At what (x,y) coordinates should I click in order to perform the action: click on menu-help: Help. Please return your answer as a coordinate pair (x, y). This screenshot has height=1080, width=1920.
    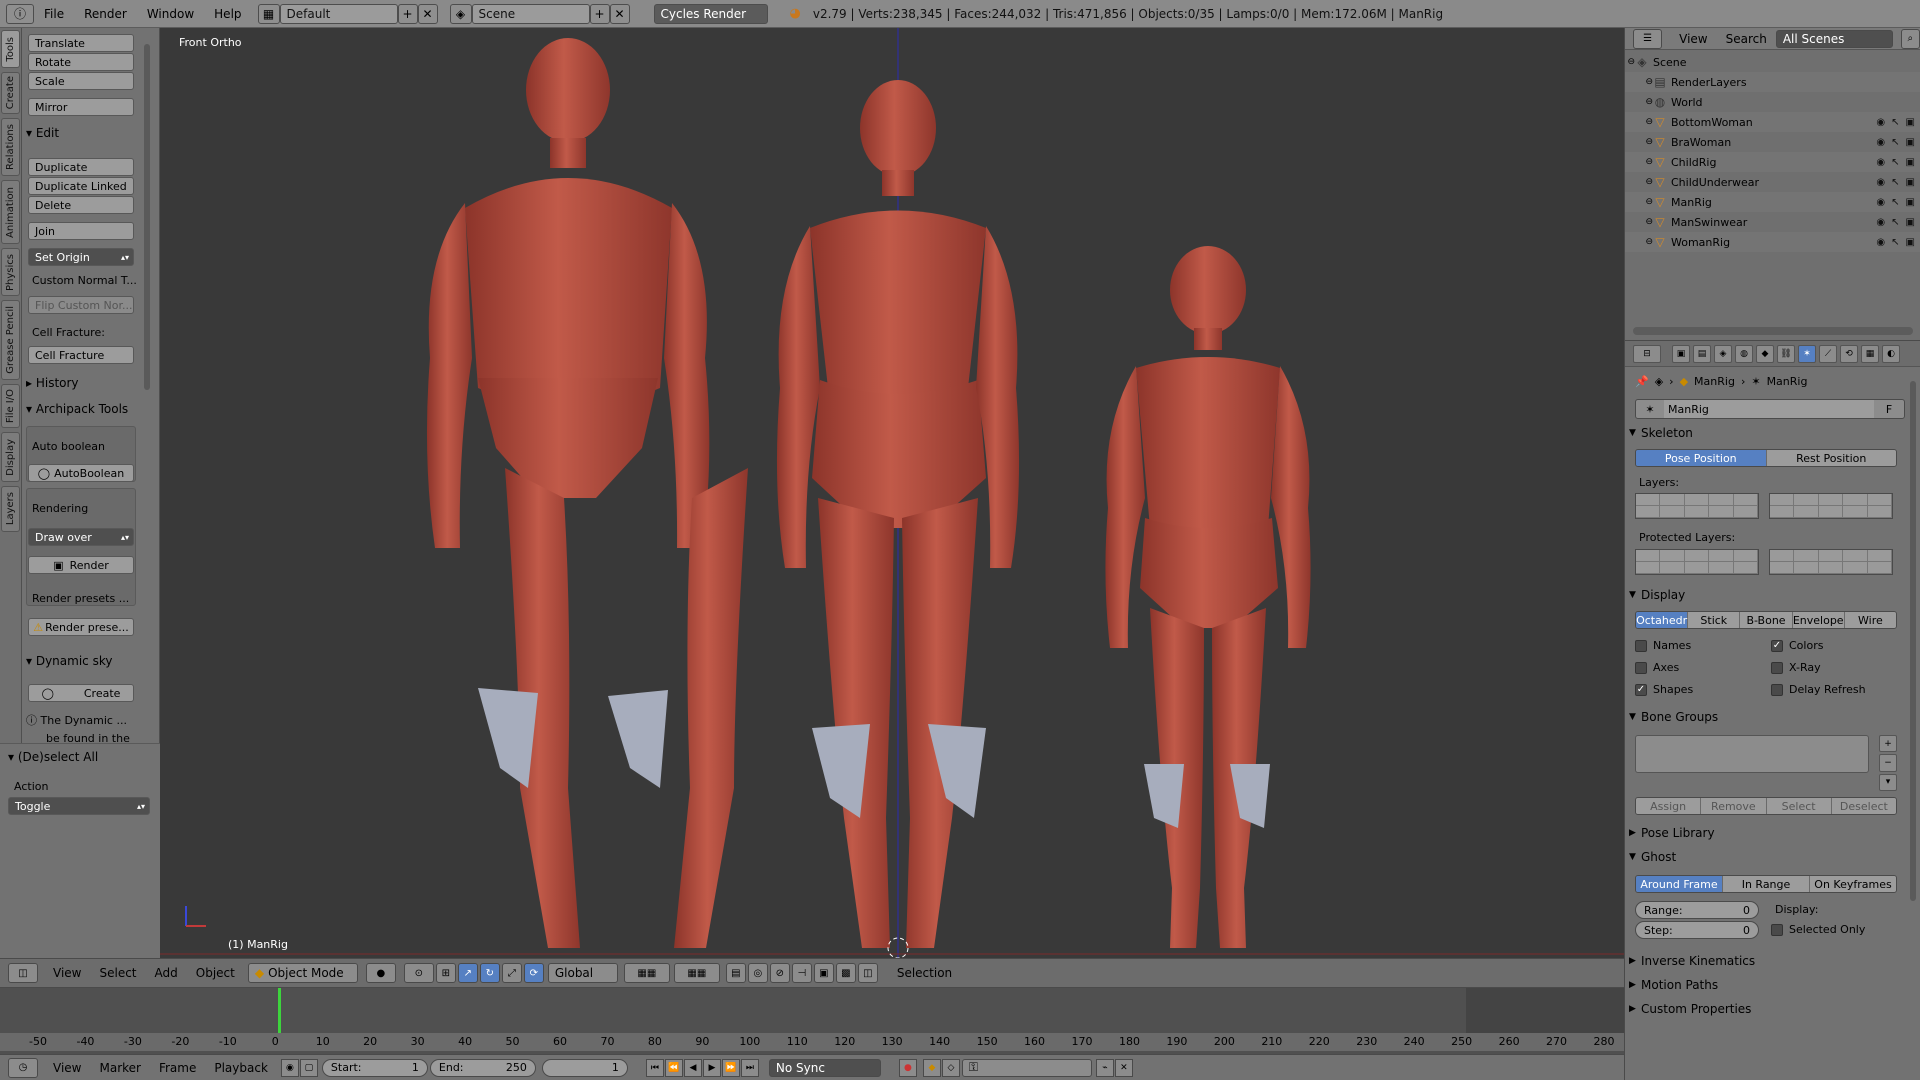
    Looking at the image, I should click on (227, 14).